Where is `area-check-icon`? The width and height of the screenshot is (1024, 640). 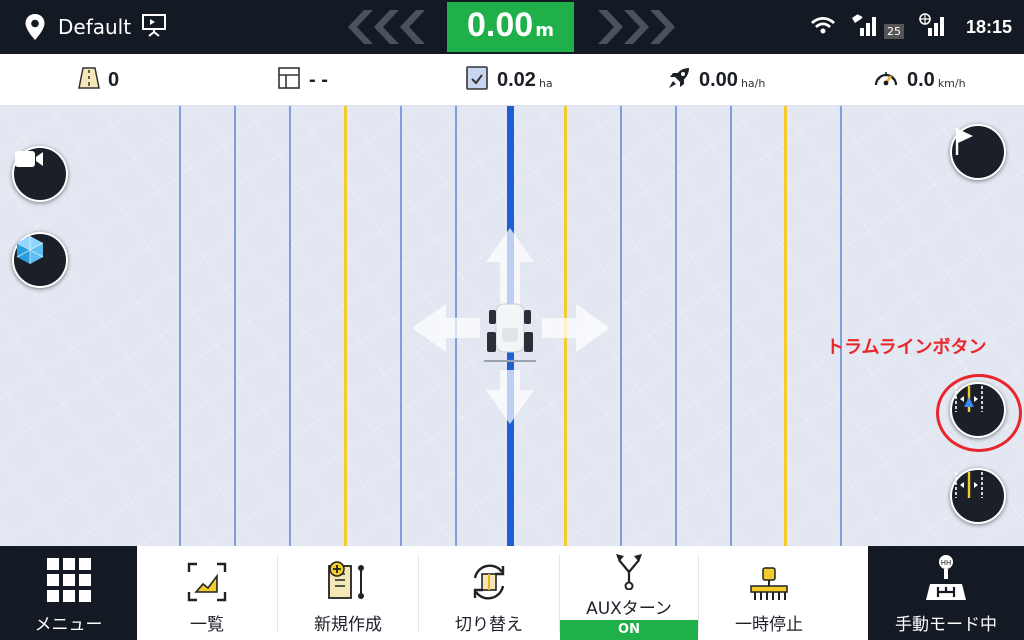 area-check-icon is located at coordinates (477, 80).